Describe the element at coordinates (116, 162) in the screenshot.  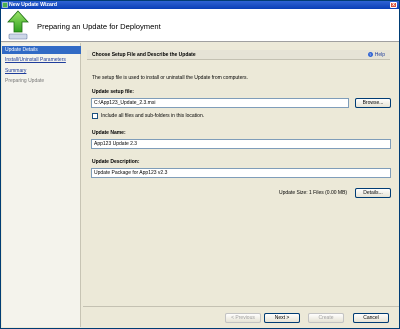
I see `update-description-label: Update Description:` at that location.